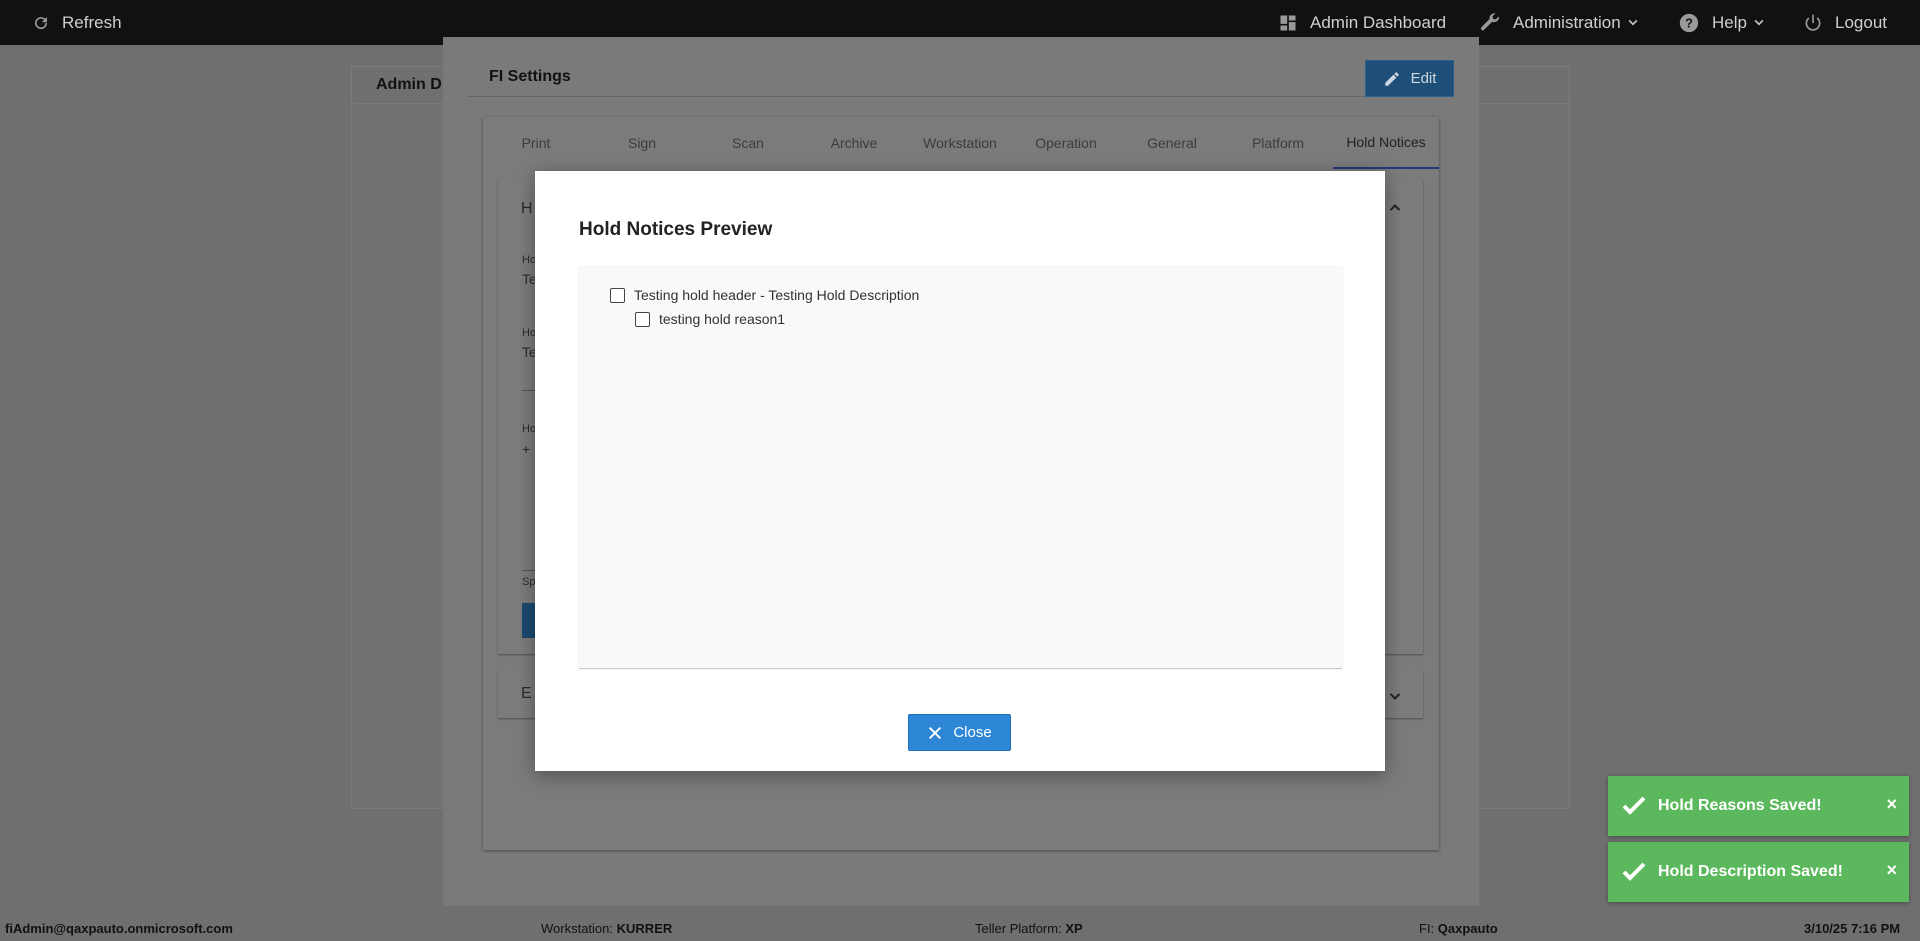 The image size is (1920, 941). I want to click on refresh-button: Refresh, so click(77, 22).